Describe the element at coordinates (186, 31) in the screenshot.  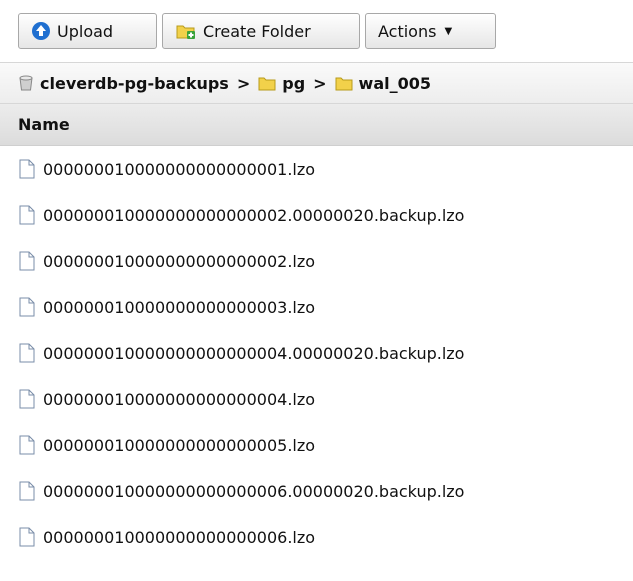
I see `add-folder-icon` at that location.